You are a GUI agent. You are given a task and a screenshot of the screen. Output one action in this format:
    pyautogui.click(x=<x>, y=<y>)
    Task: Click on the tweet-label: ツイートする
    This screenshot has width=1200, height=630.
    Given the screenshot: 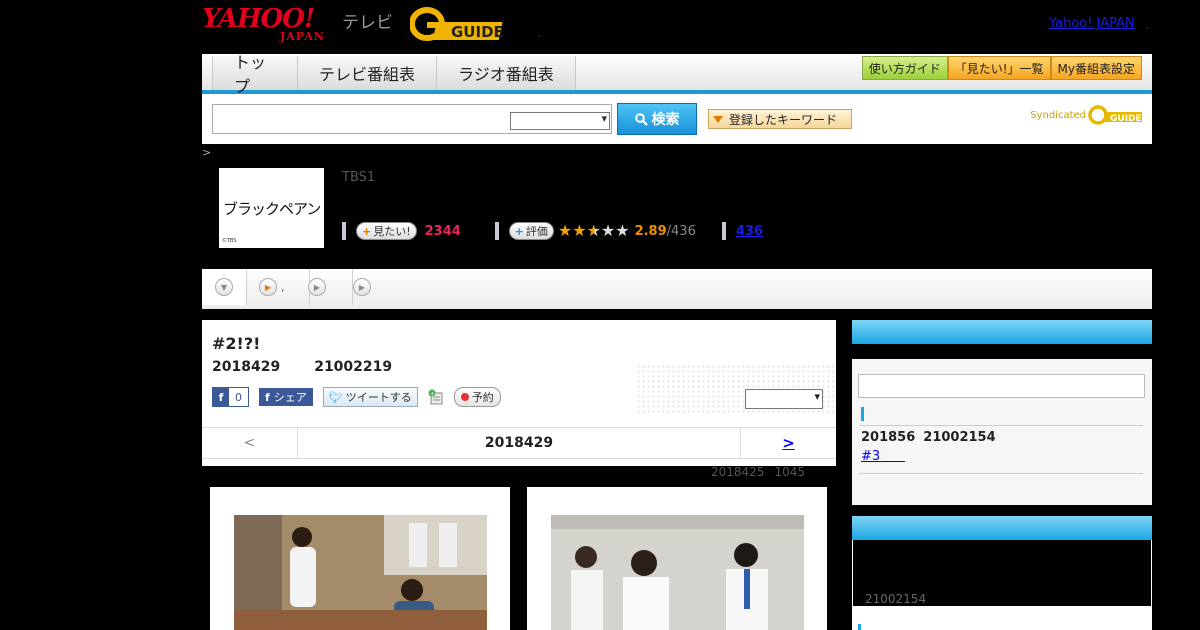 What is the action you would take?
    pyautogui.click(x=378, y=397)
    